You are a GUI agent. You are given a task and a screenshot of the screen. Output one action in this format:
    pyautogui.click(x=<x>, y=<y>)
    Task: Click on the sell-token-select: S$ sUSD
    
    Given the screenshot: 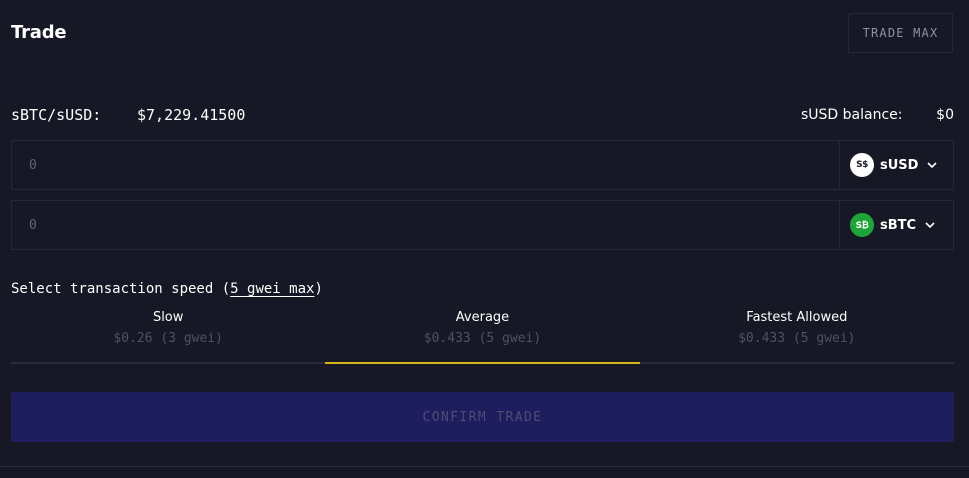 What is the action you would take?
    pyautogui.click(x=896, y=165)
    